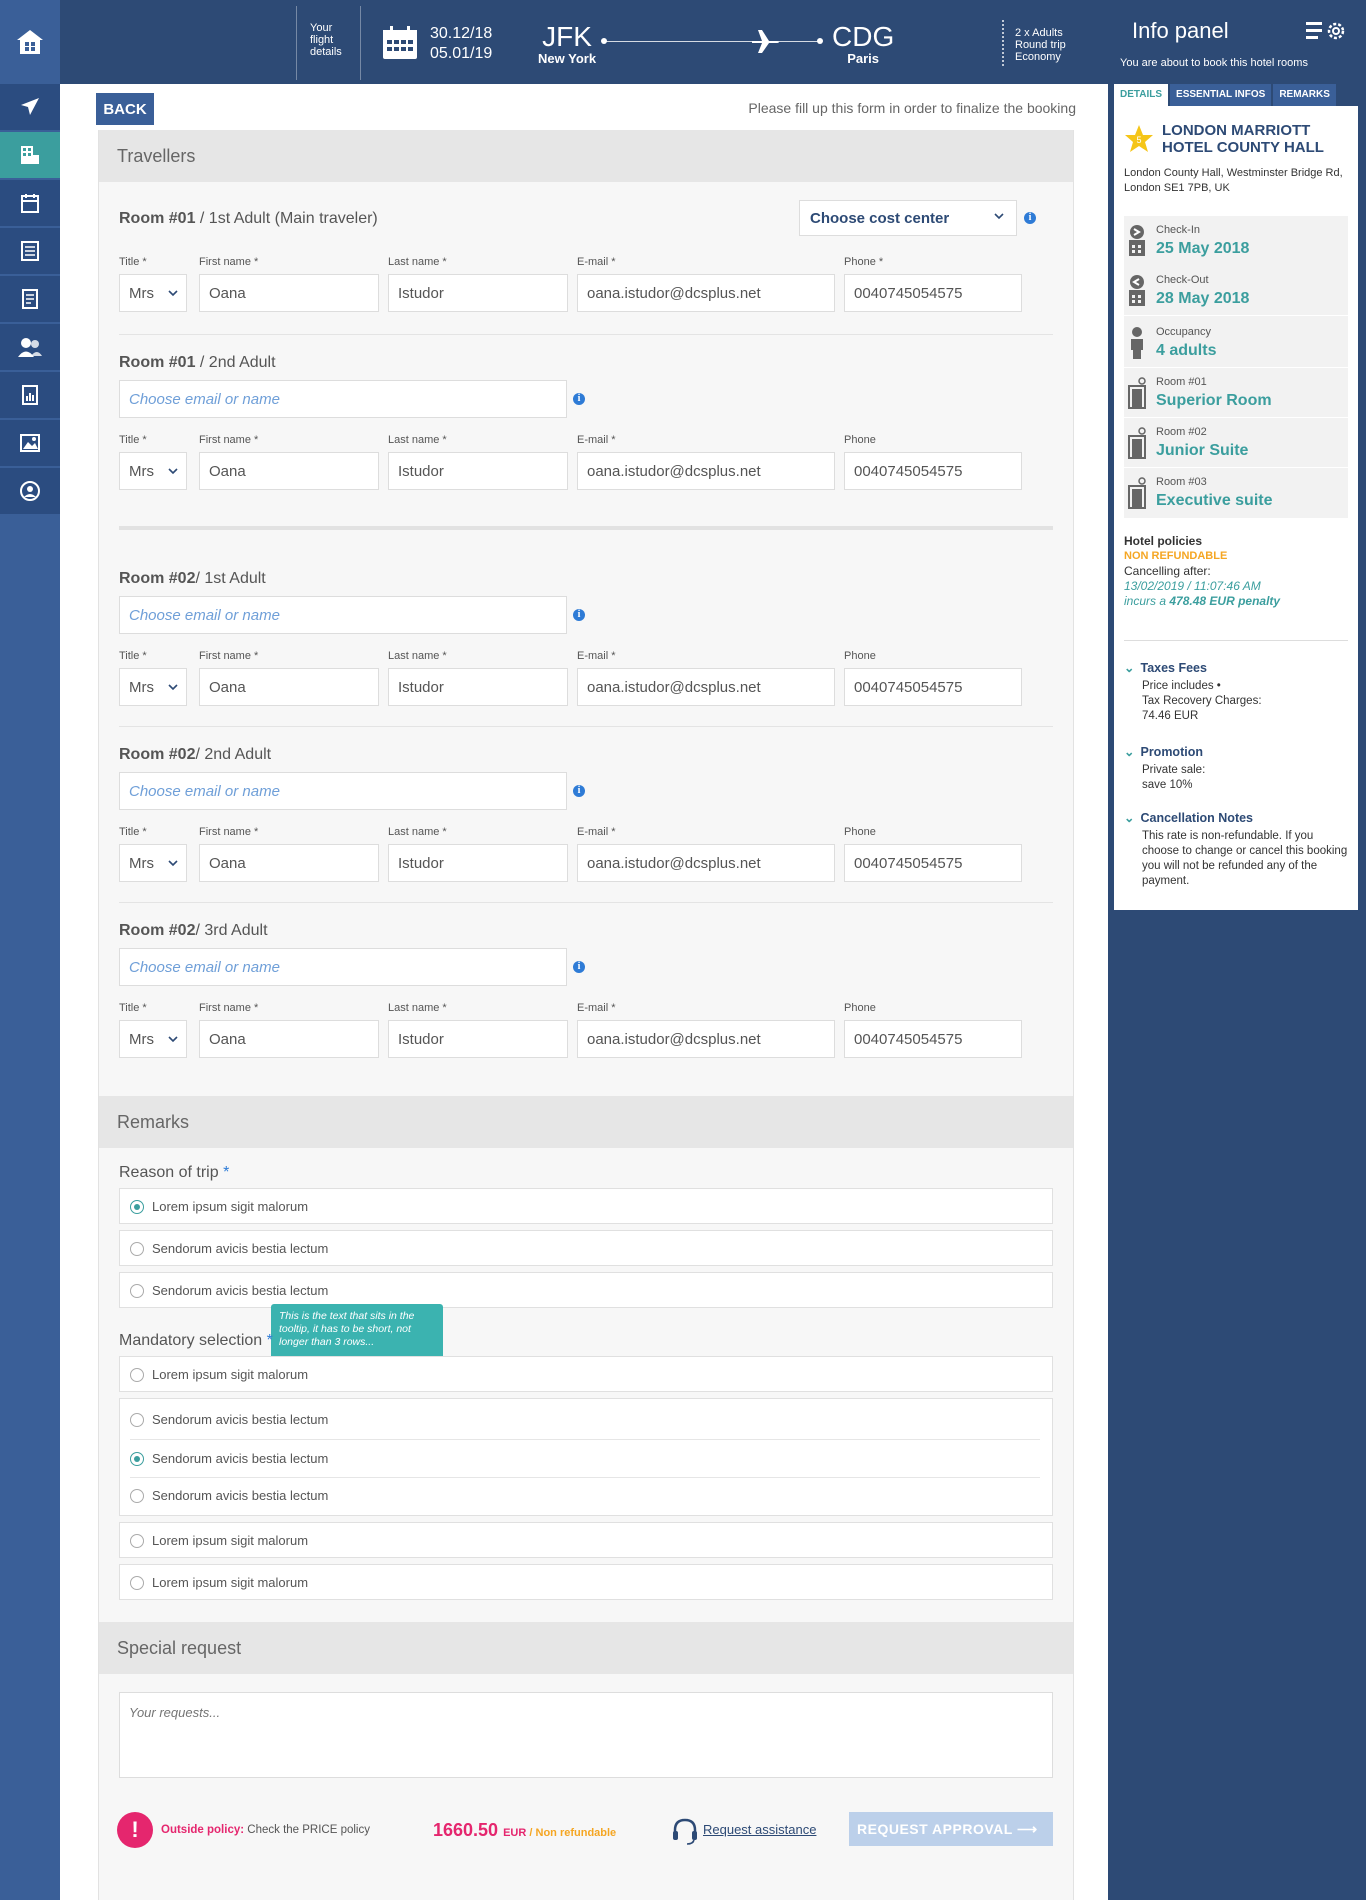 The image size is (1366, 1900). Describe the element at coordinates (1236, 817) in the screenshot. I see `accordion-header: ⌄ Cancellation Notes` at that location.